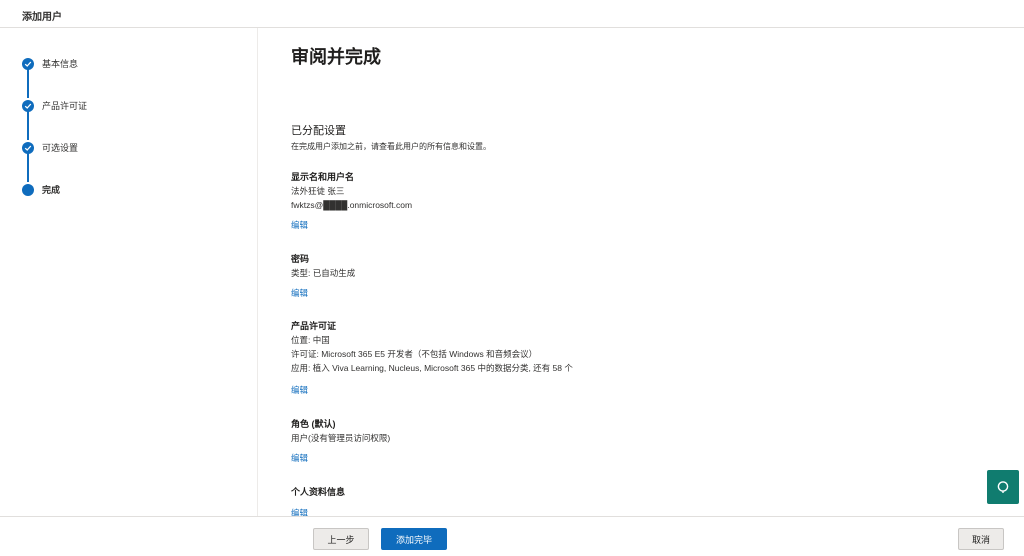  Describe the element at coordinates (318, 191) in the screenshot. I see `display-name-value: 法外狂徒 张三` at that location.